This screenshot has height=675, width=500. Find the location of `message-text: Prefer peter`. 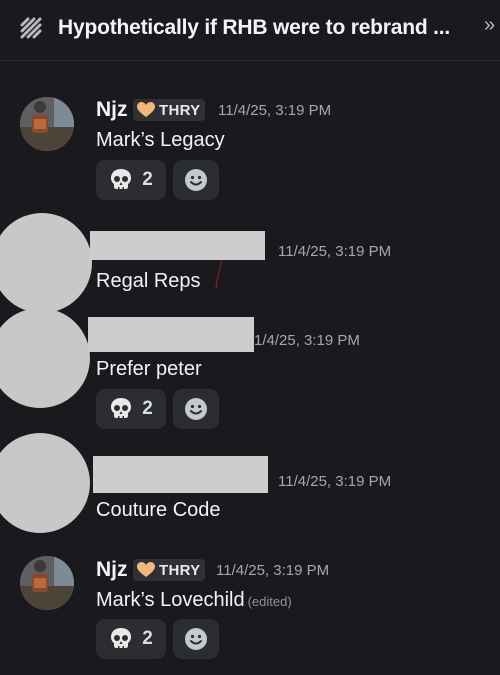

message-text: Prefer peter is located at coordinates (149, 369).